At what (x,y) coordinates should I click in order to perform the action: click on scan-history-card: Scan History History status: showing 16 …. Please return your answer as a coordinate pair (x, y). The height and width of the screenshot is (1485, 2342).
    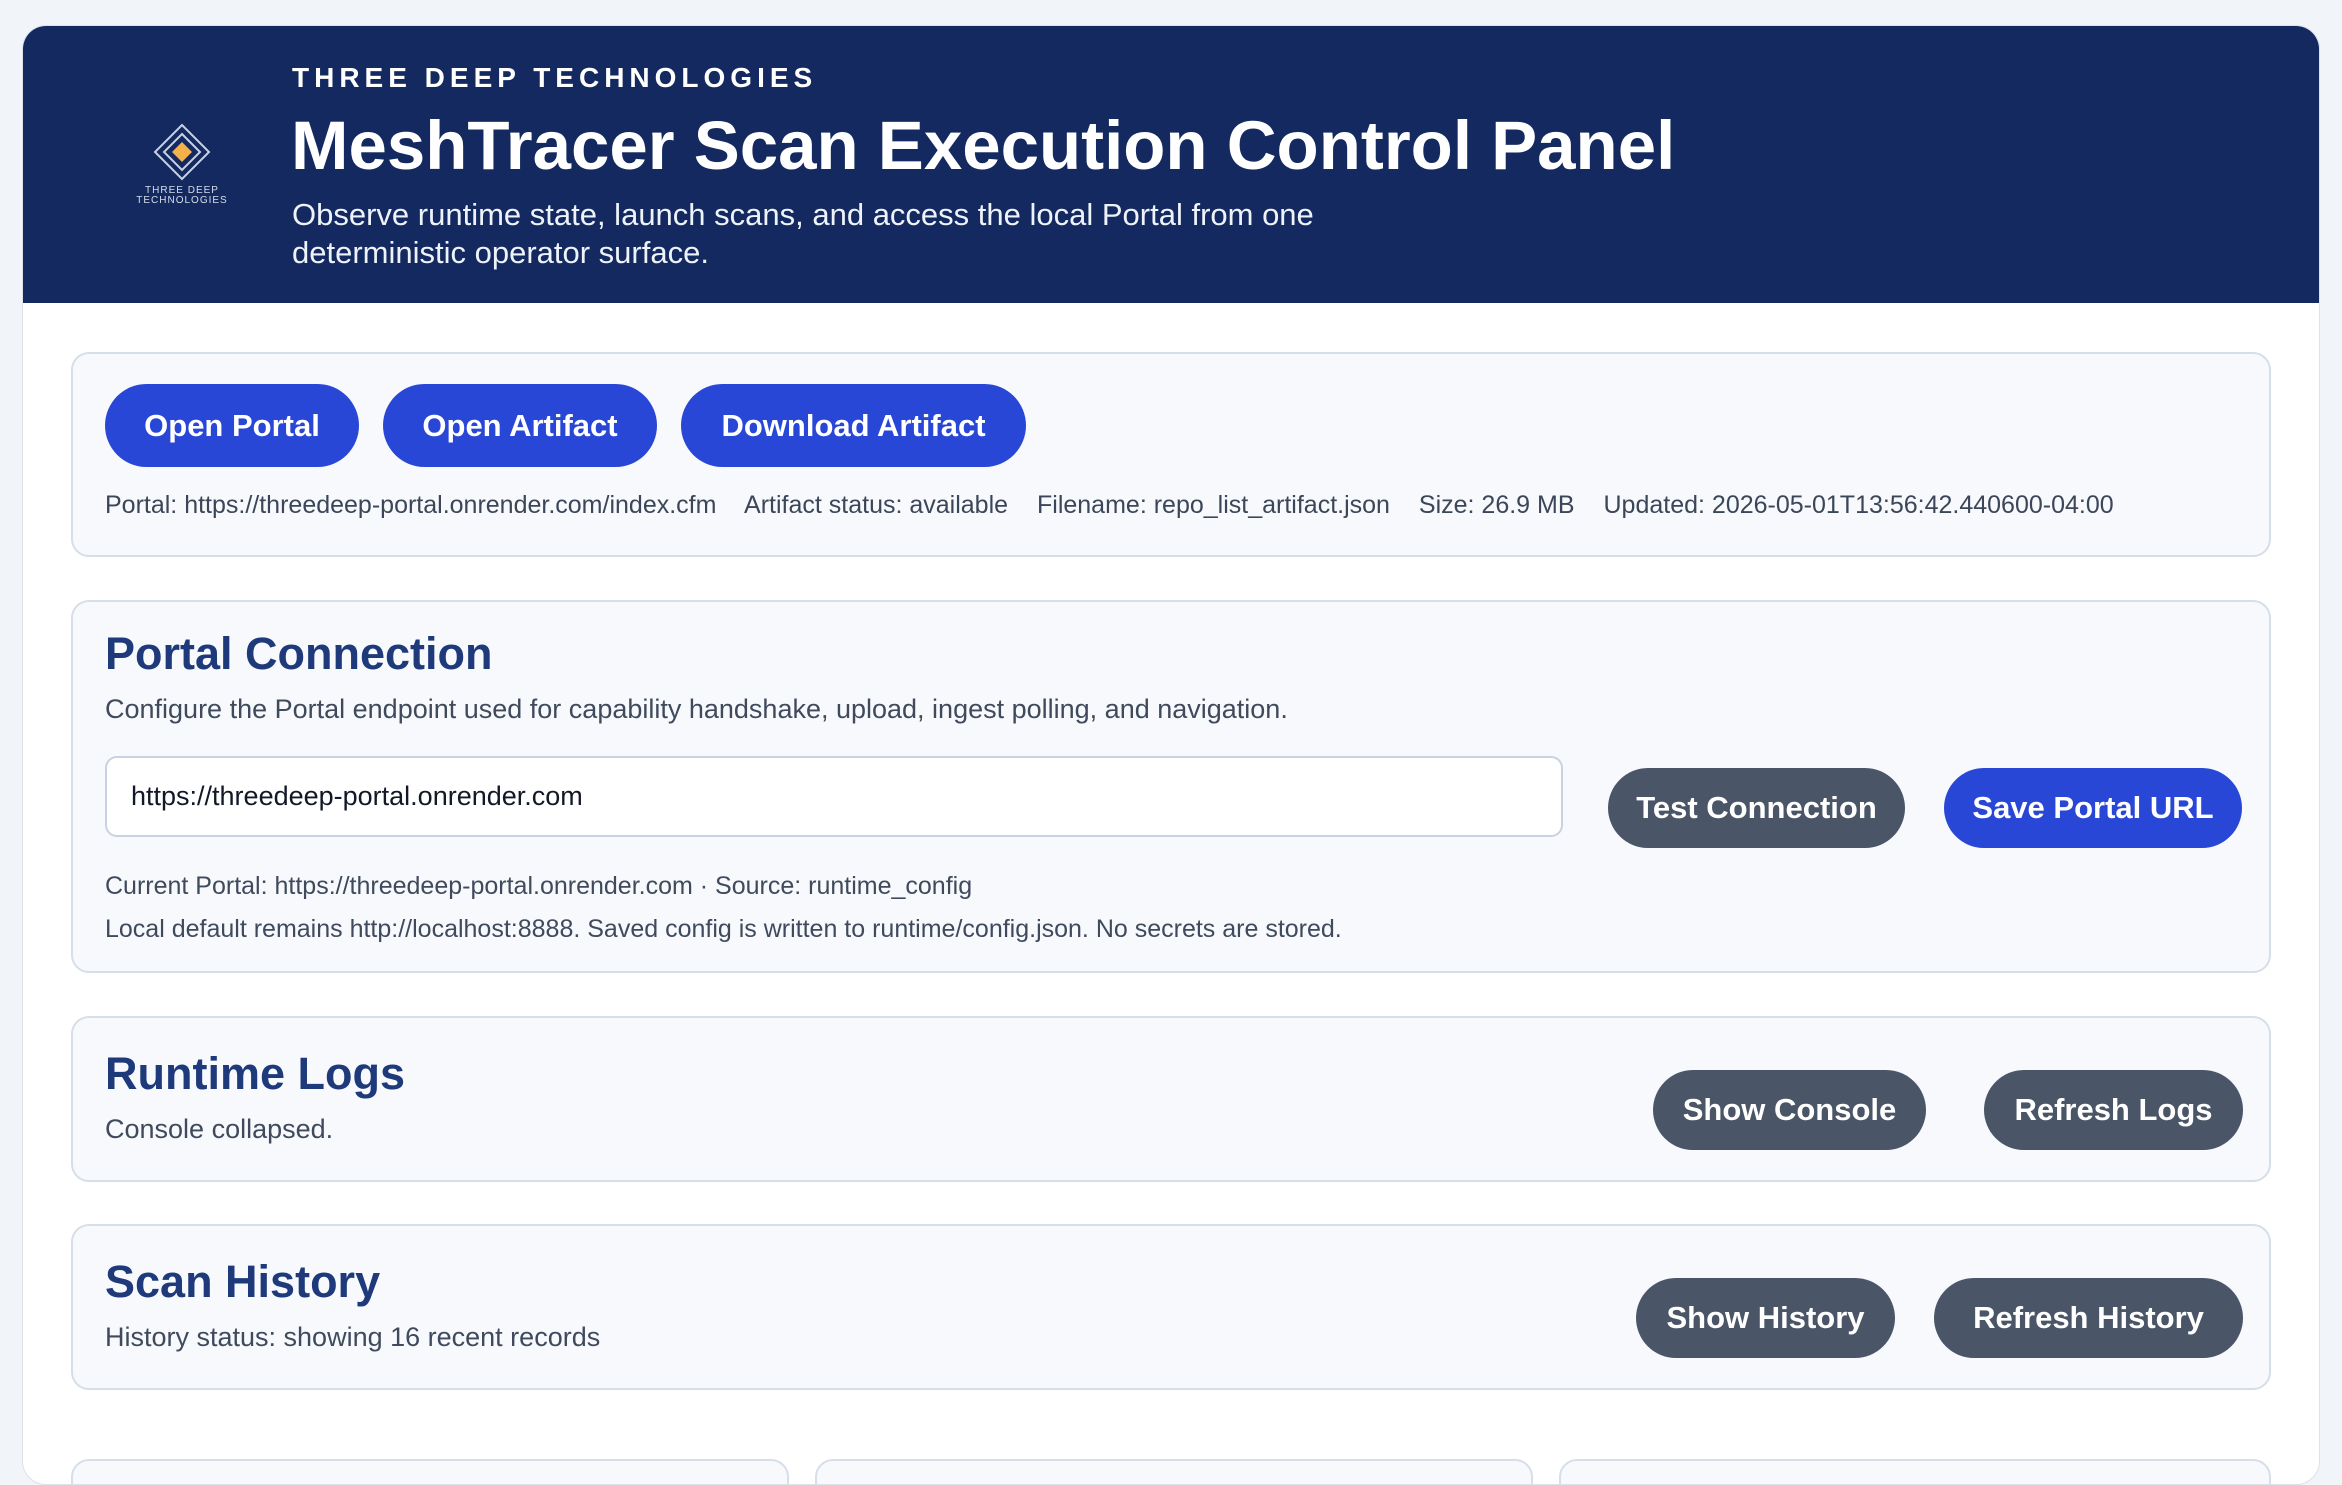
    Looking at the image, I should click on (1171, 1307).